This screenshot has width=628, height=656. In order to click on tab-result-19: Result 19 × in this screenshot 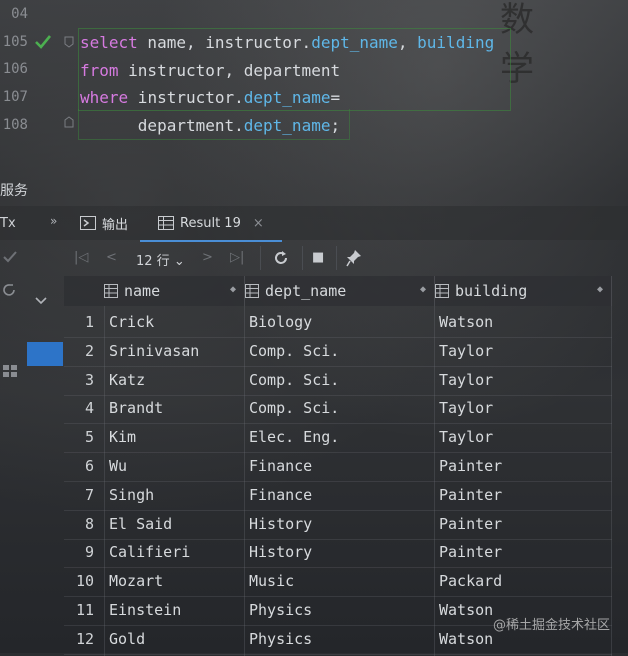, I will do `click(211, 224)`.